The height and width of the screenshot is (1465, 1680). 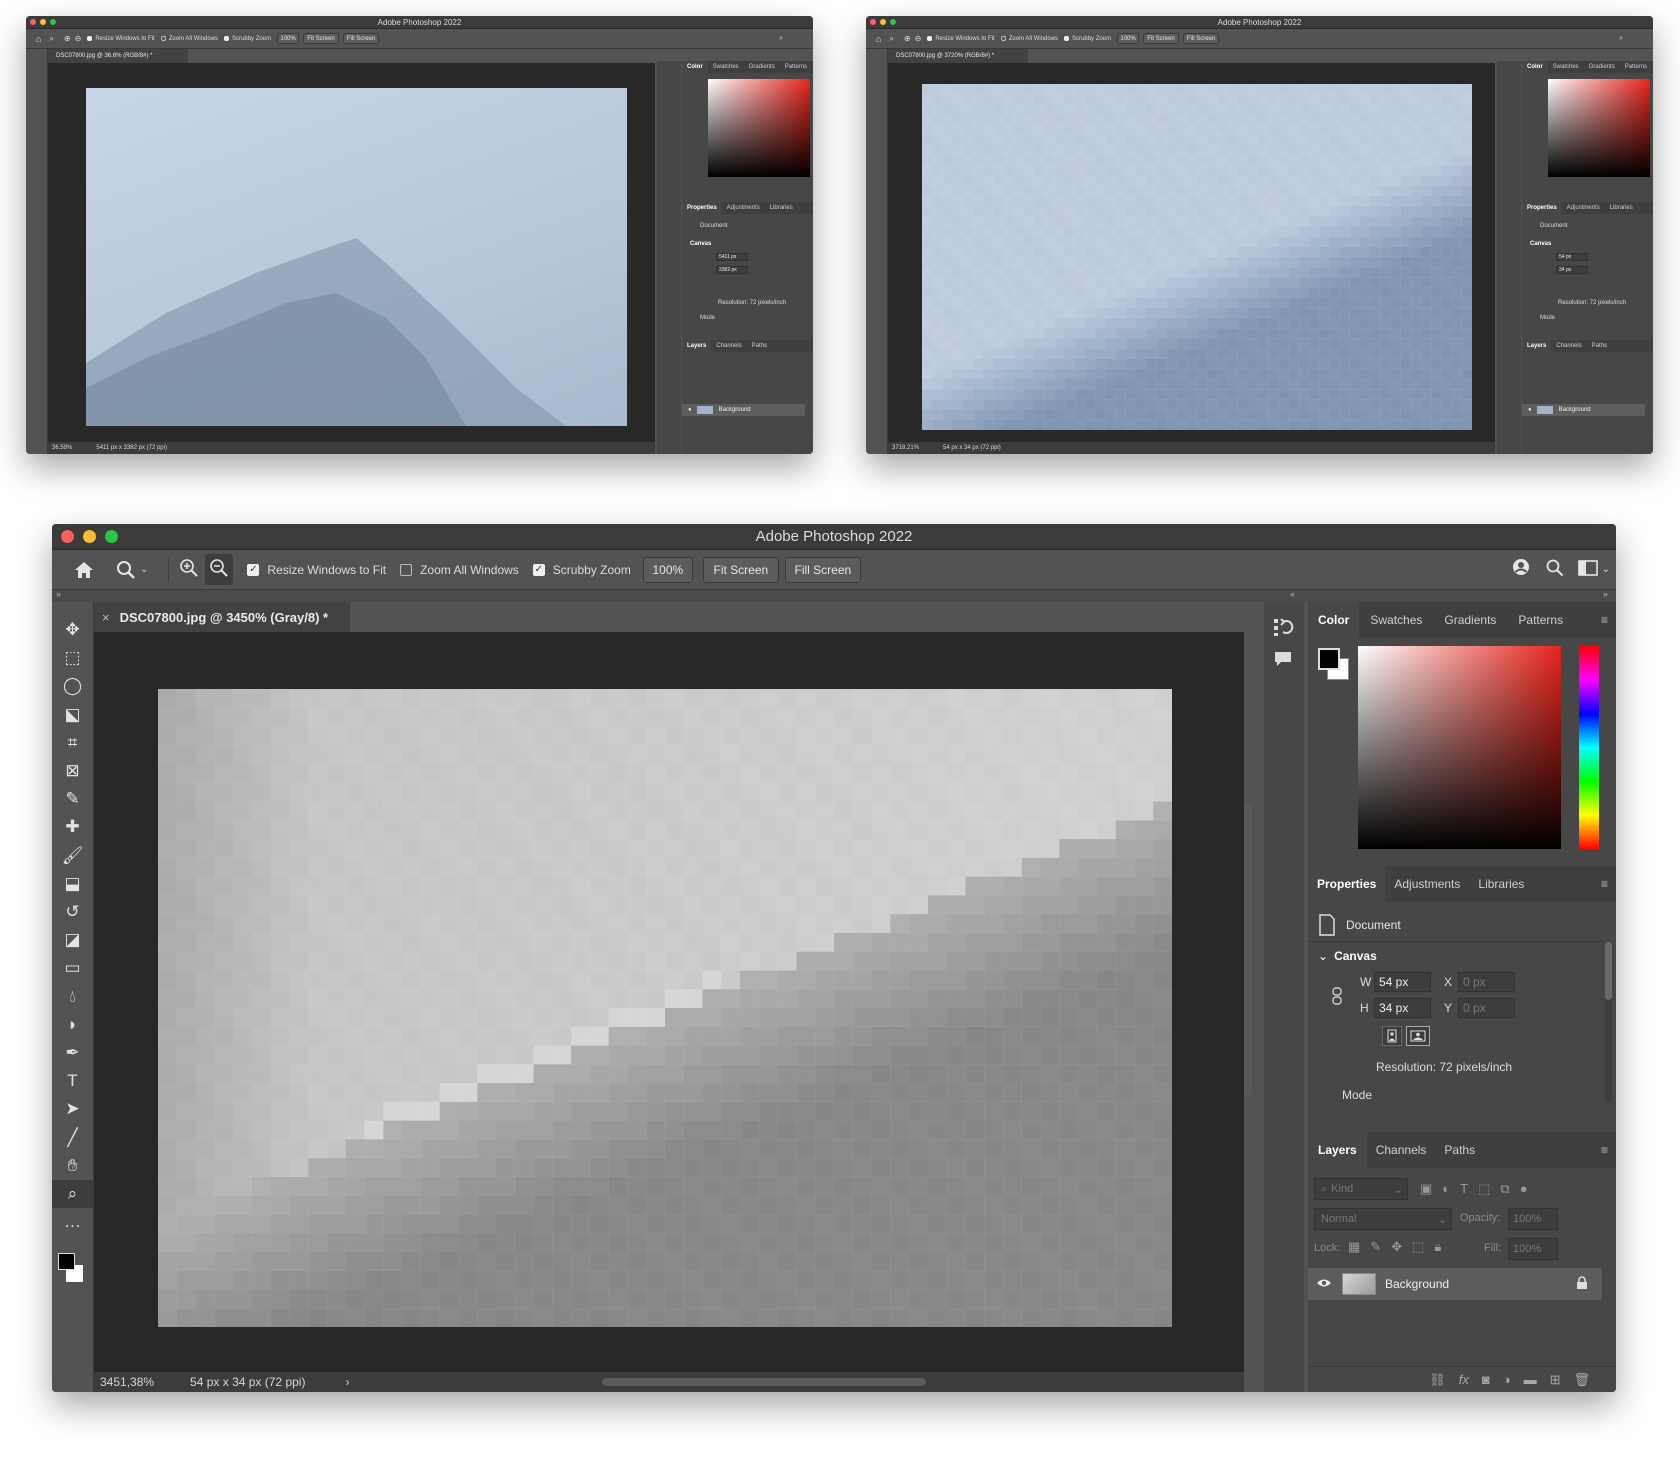 What do you see at coordinates (764, 1382) in the screenshot?
I see `horizontal-scrollbar` at bounding box center [764, 1382].